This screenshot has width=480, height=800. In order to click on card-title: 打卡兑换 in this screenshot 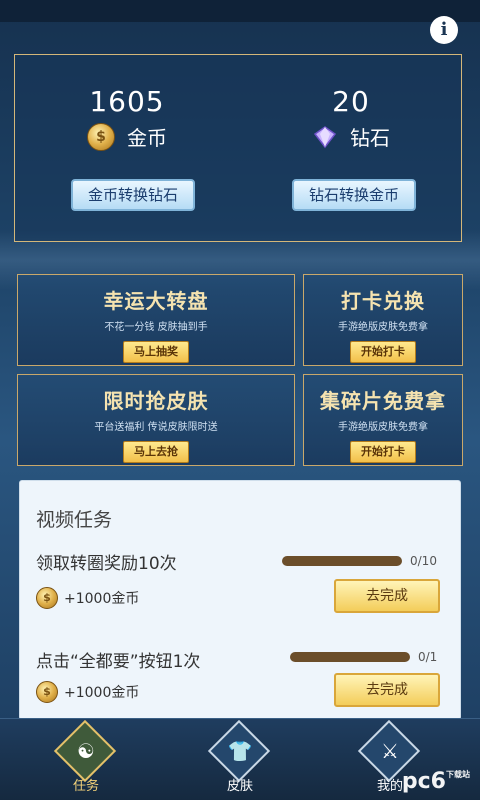, I will do `click(383, 301)`.